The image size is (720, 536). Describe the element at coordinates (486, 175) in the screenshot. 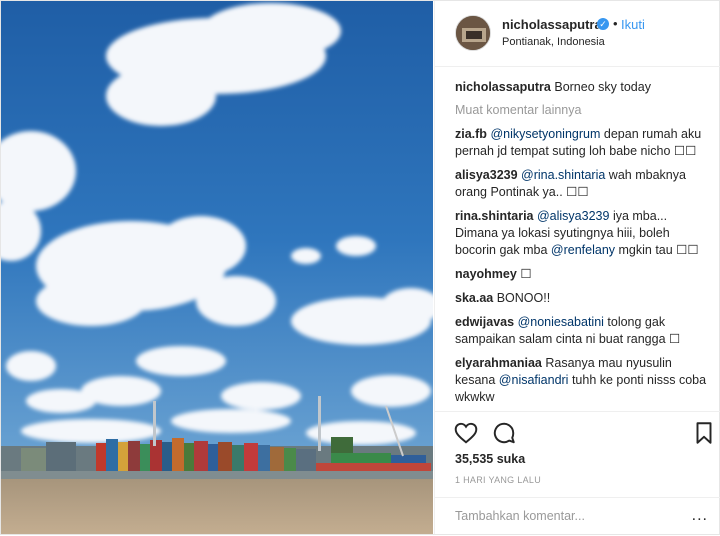

I see `comment-username: alisya3239` at that location.